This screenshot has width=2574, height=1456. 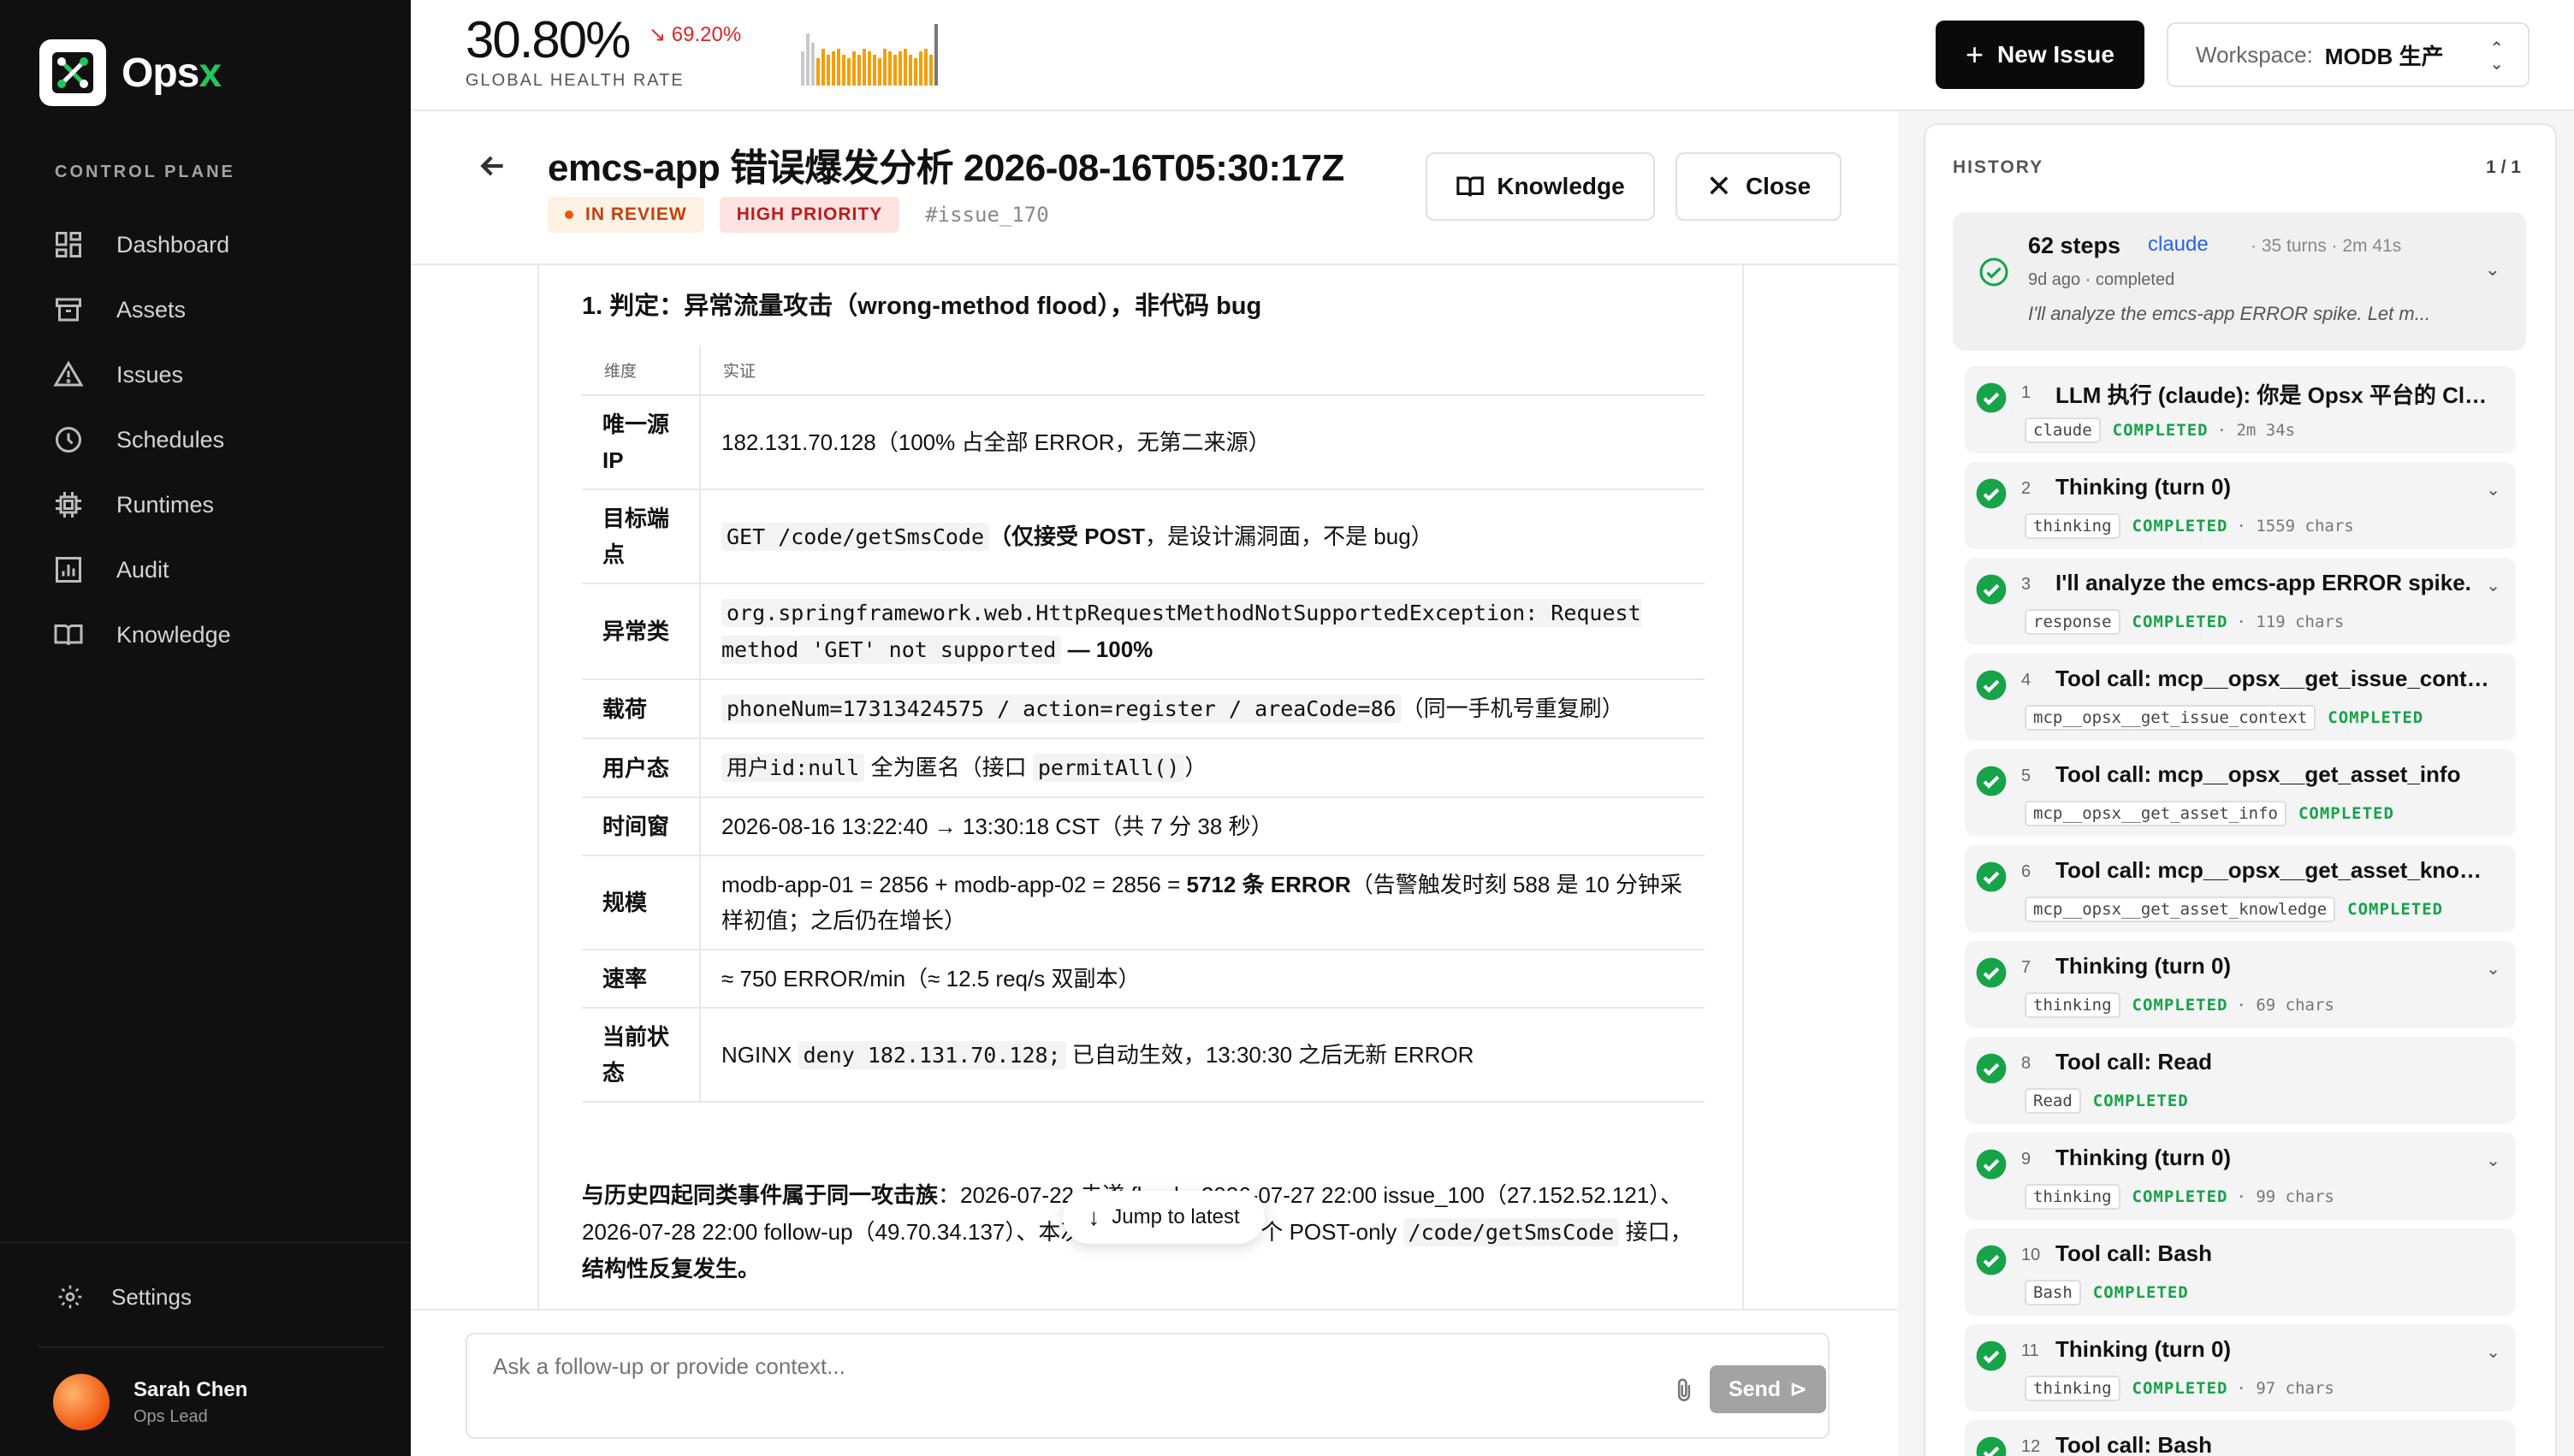 What do you see at coordinates (2241, 1272) in the screenshot?
I see `list-item: 10 Tool call: Bash Bash COMPLETED` at bounding box center [2241, 1272].